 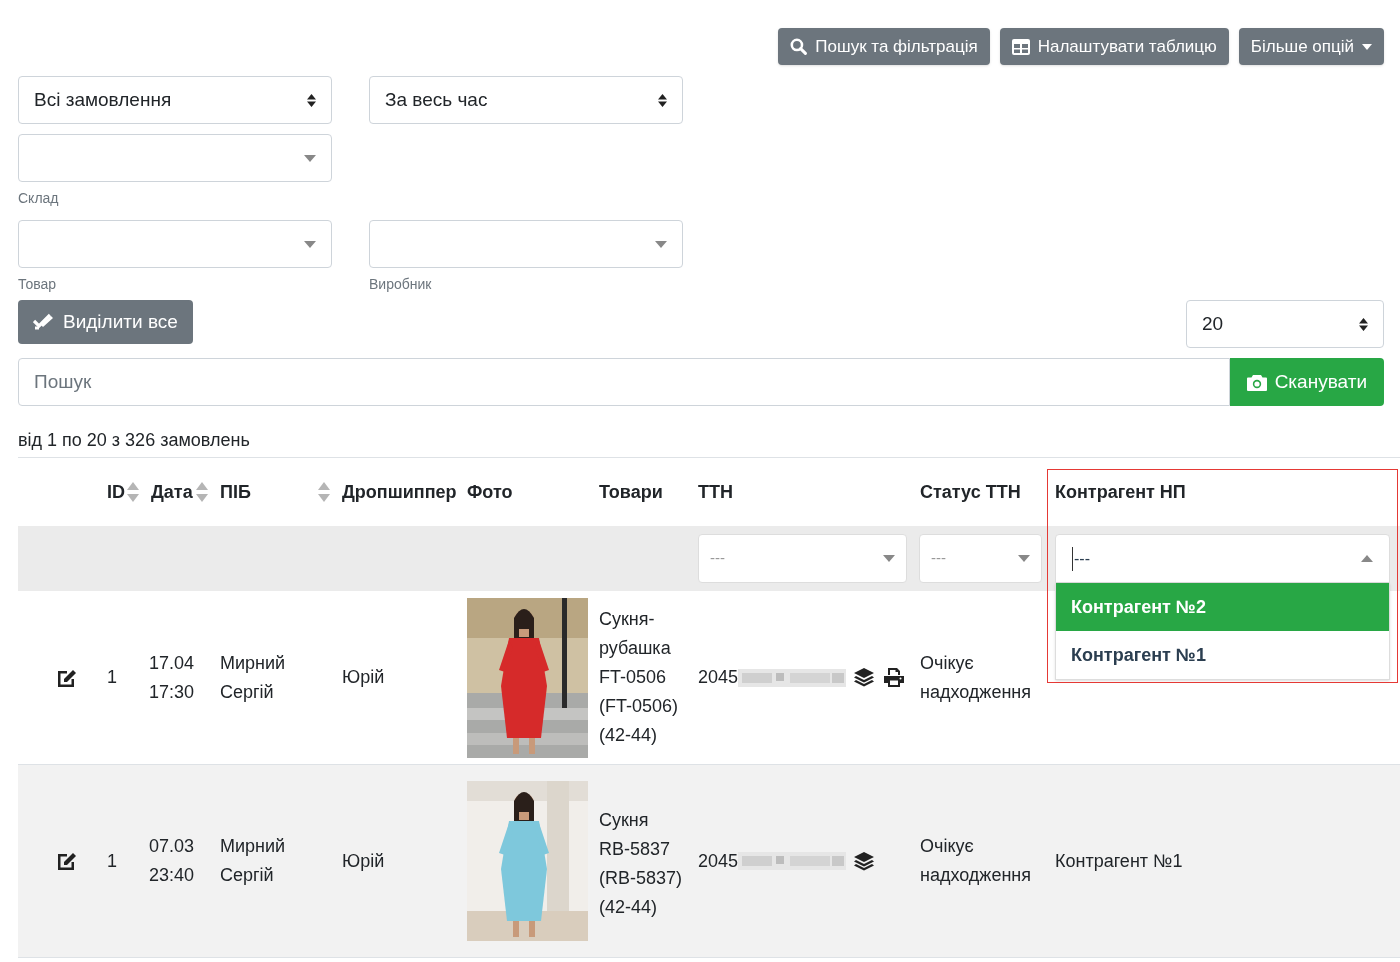 I want to click on caret-up-icon, so click(x=1367, y=558).